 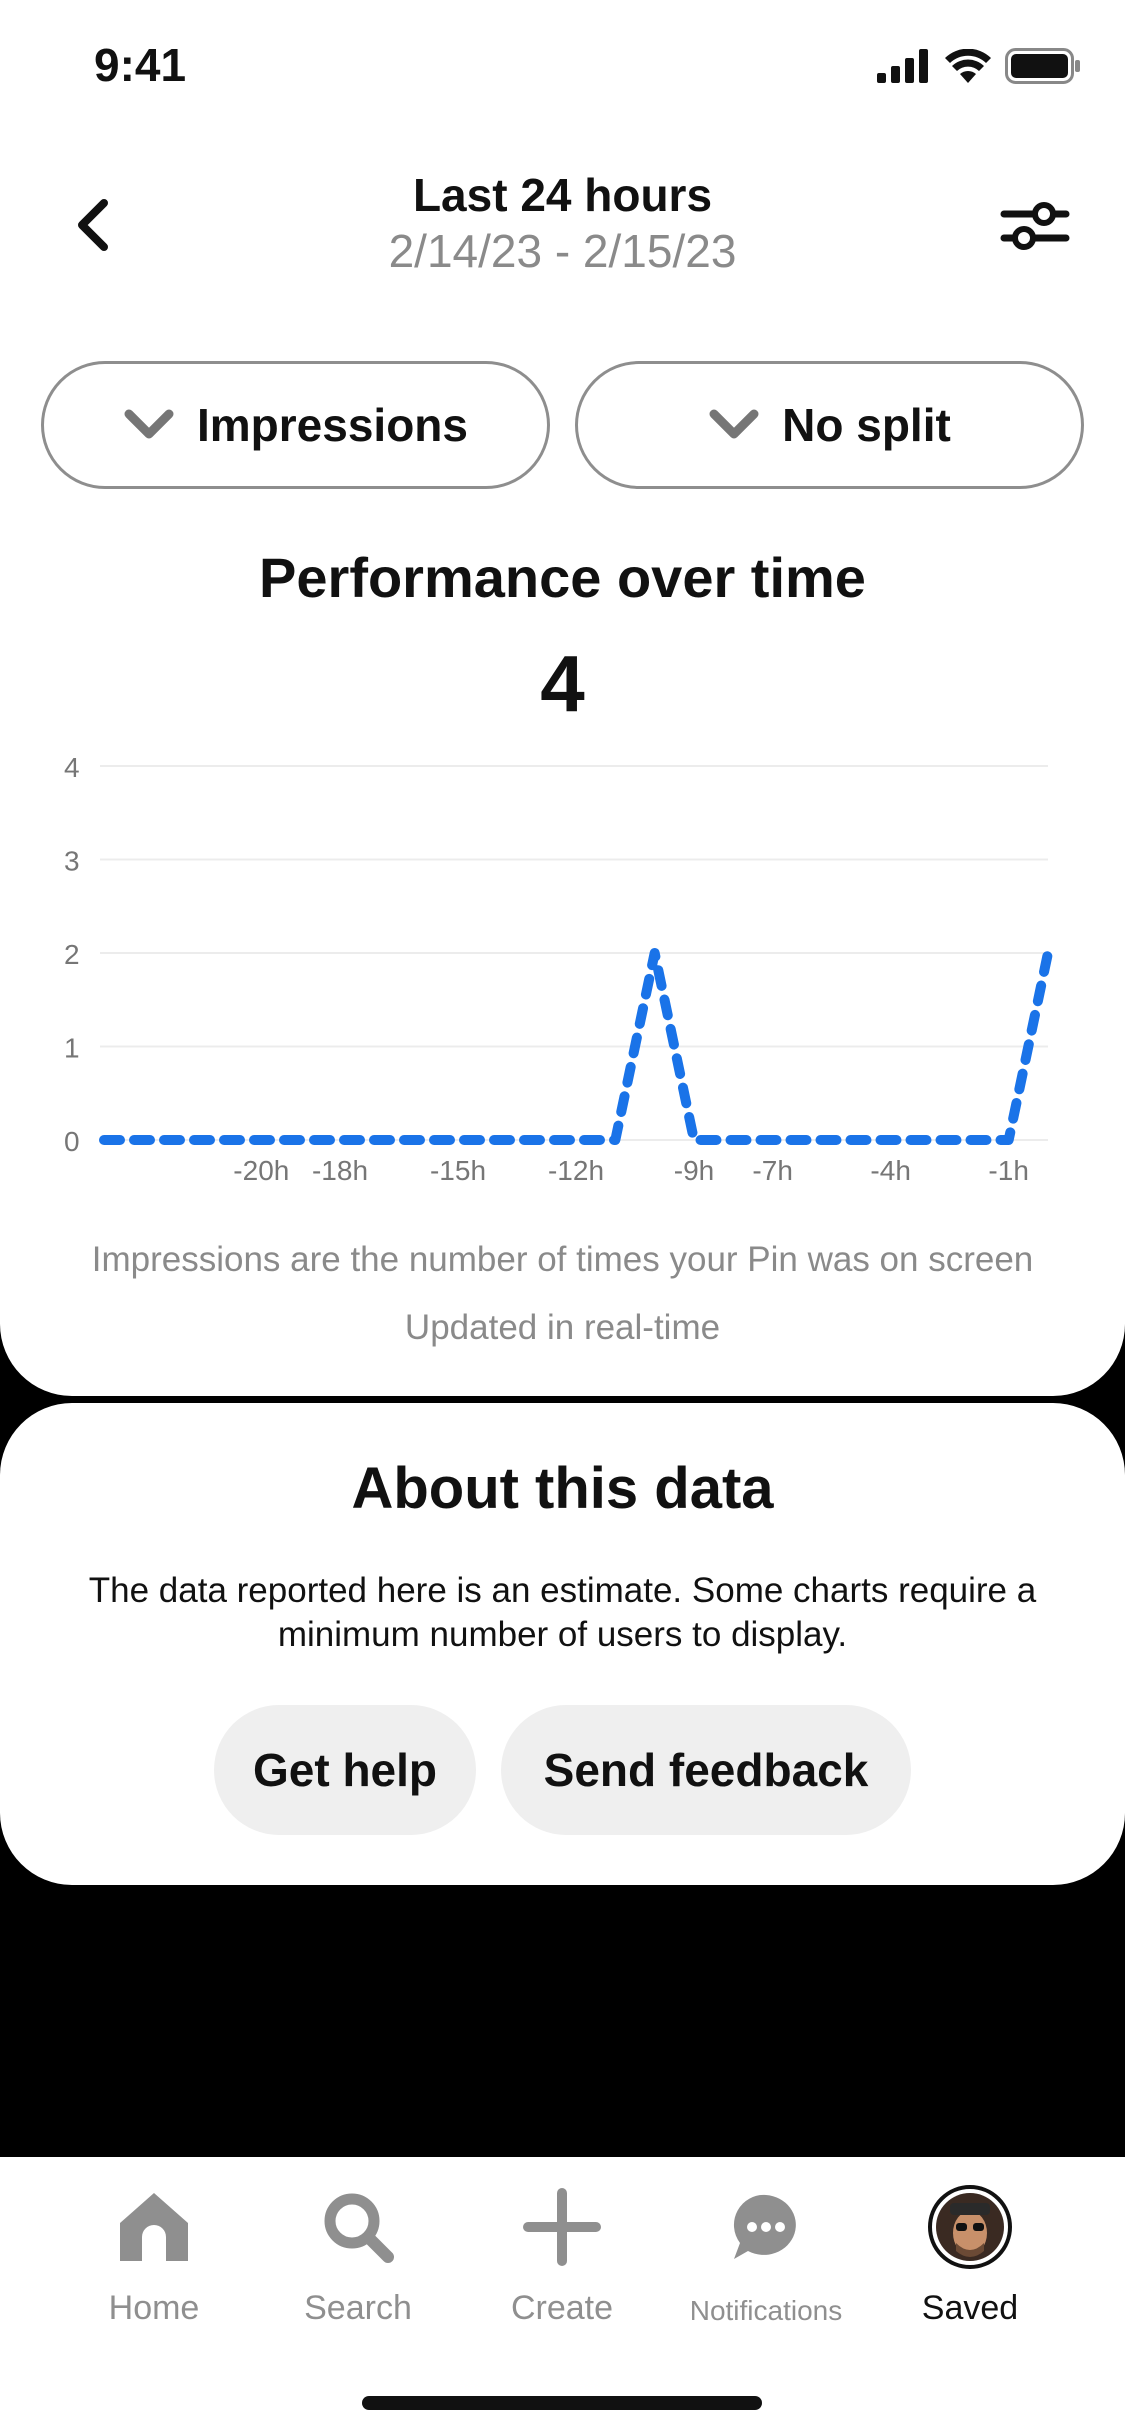 What do you see at coordinates (764, 2226) in the screenshot?
I see `chat-bubble-icon` at bounding box center [764, 2226].